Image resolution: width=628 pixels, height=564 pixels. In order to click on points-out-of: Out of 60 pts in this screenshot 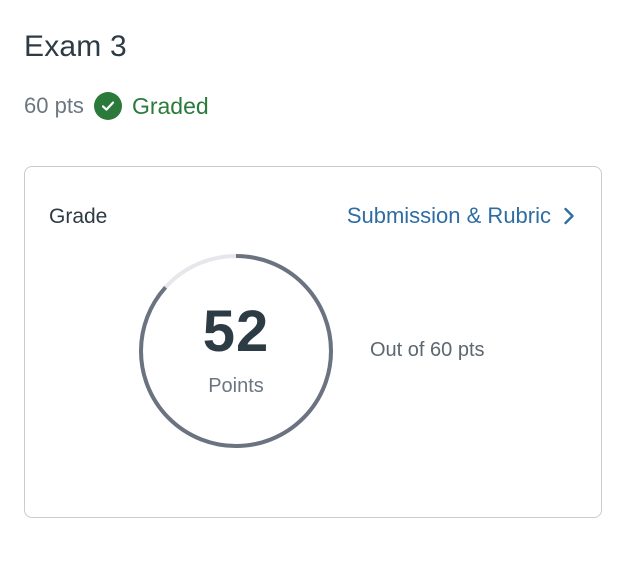, I will do `click(427, 350)`.